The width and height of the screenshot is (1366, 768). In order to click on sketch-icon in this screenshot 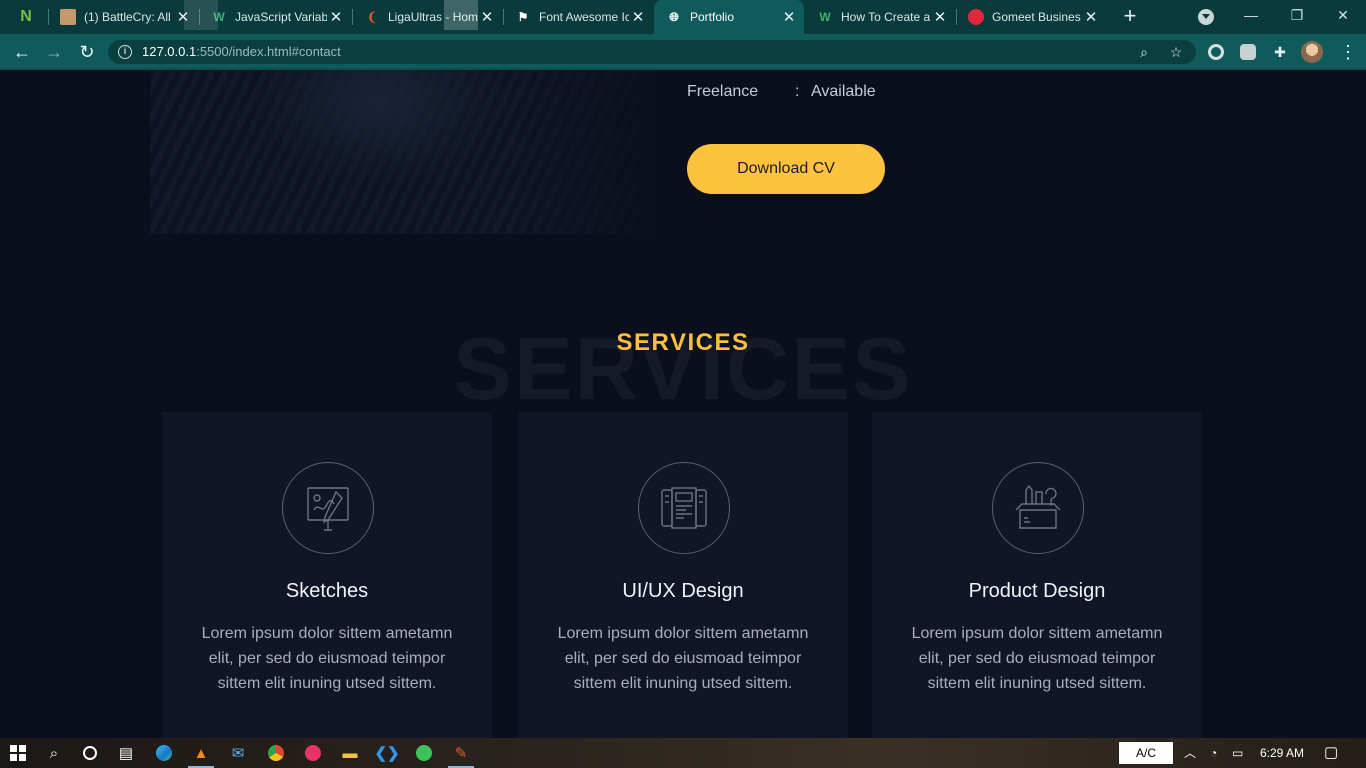, I will do `click(328, 509)`.